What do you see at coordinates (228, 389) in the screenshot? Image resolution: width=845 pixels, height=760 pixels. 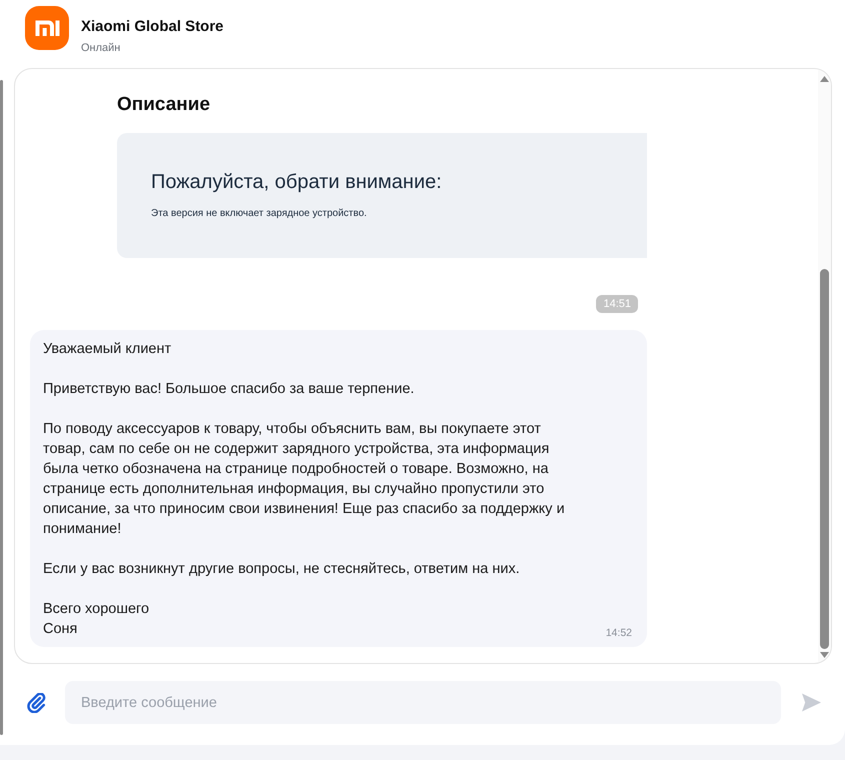 I see `message-paragraph: Приветствую вас! Большое спасибо за ваше терпение.` at bounding box center [228, 389].